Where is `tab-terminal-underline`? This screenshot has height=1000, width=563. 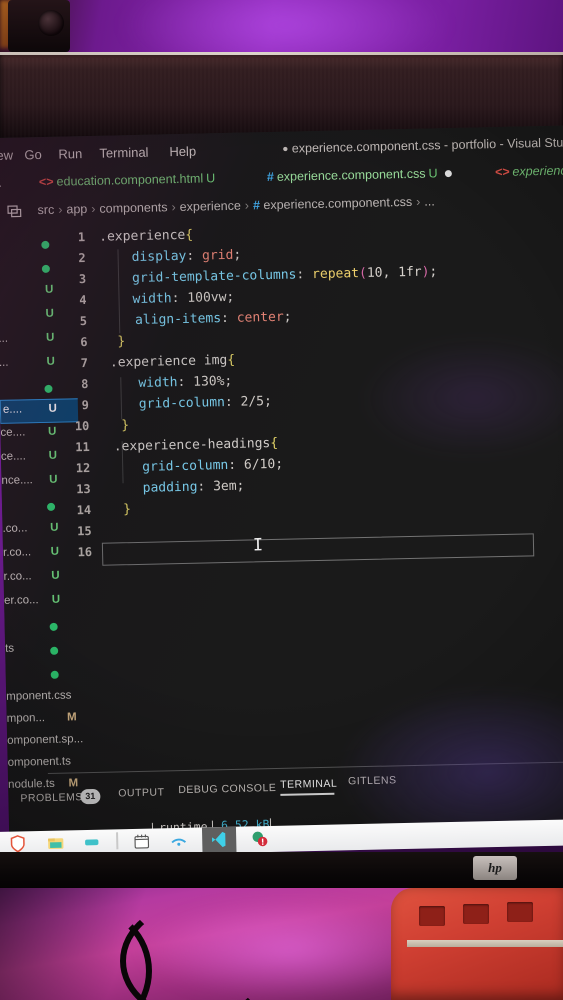
tab-terminal-underline is located at coordinates (307, 794).